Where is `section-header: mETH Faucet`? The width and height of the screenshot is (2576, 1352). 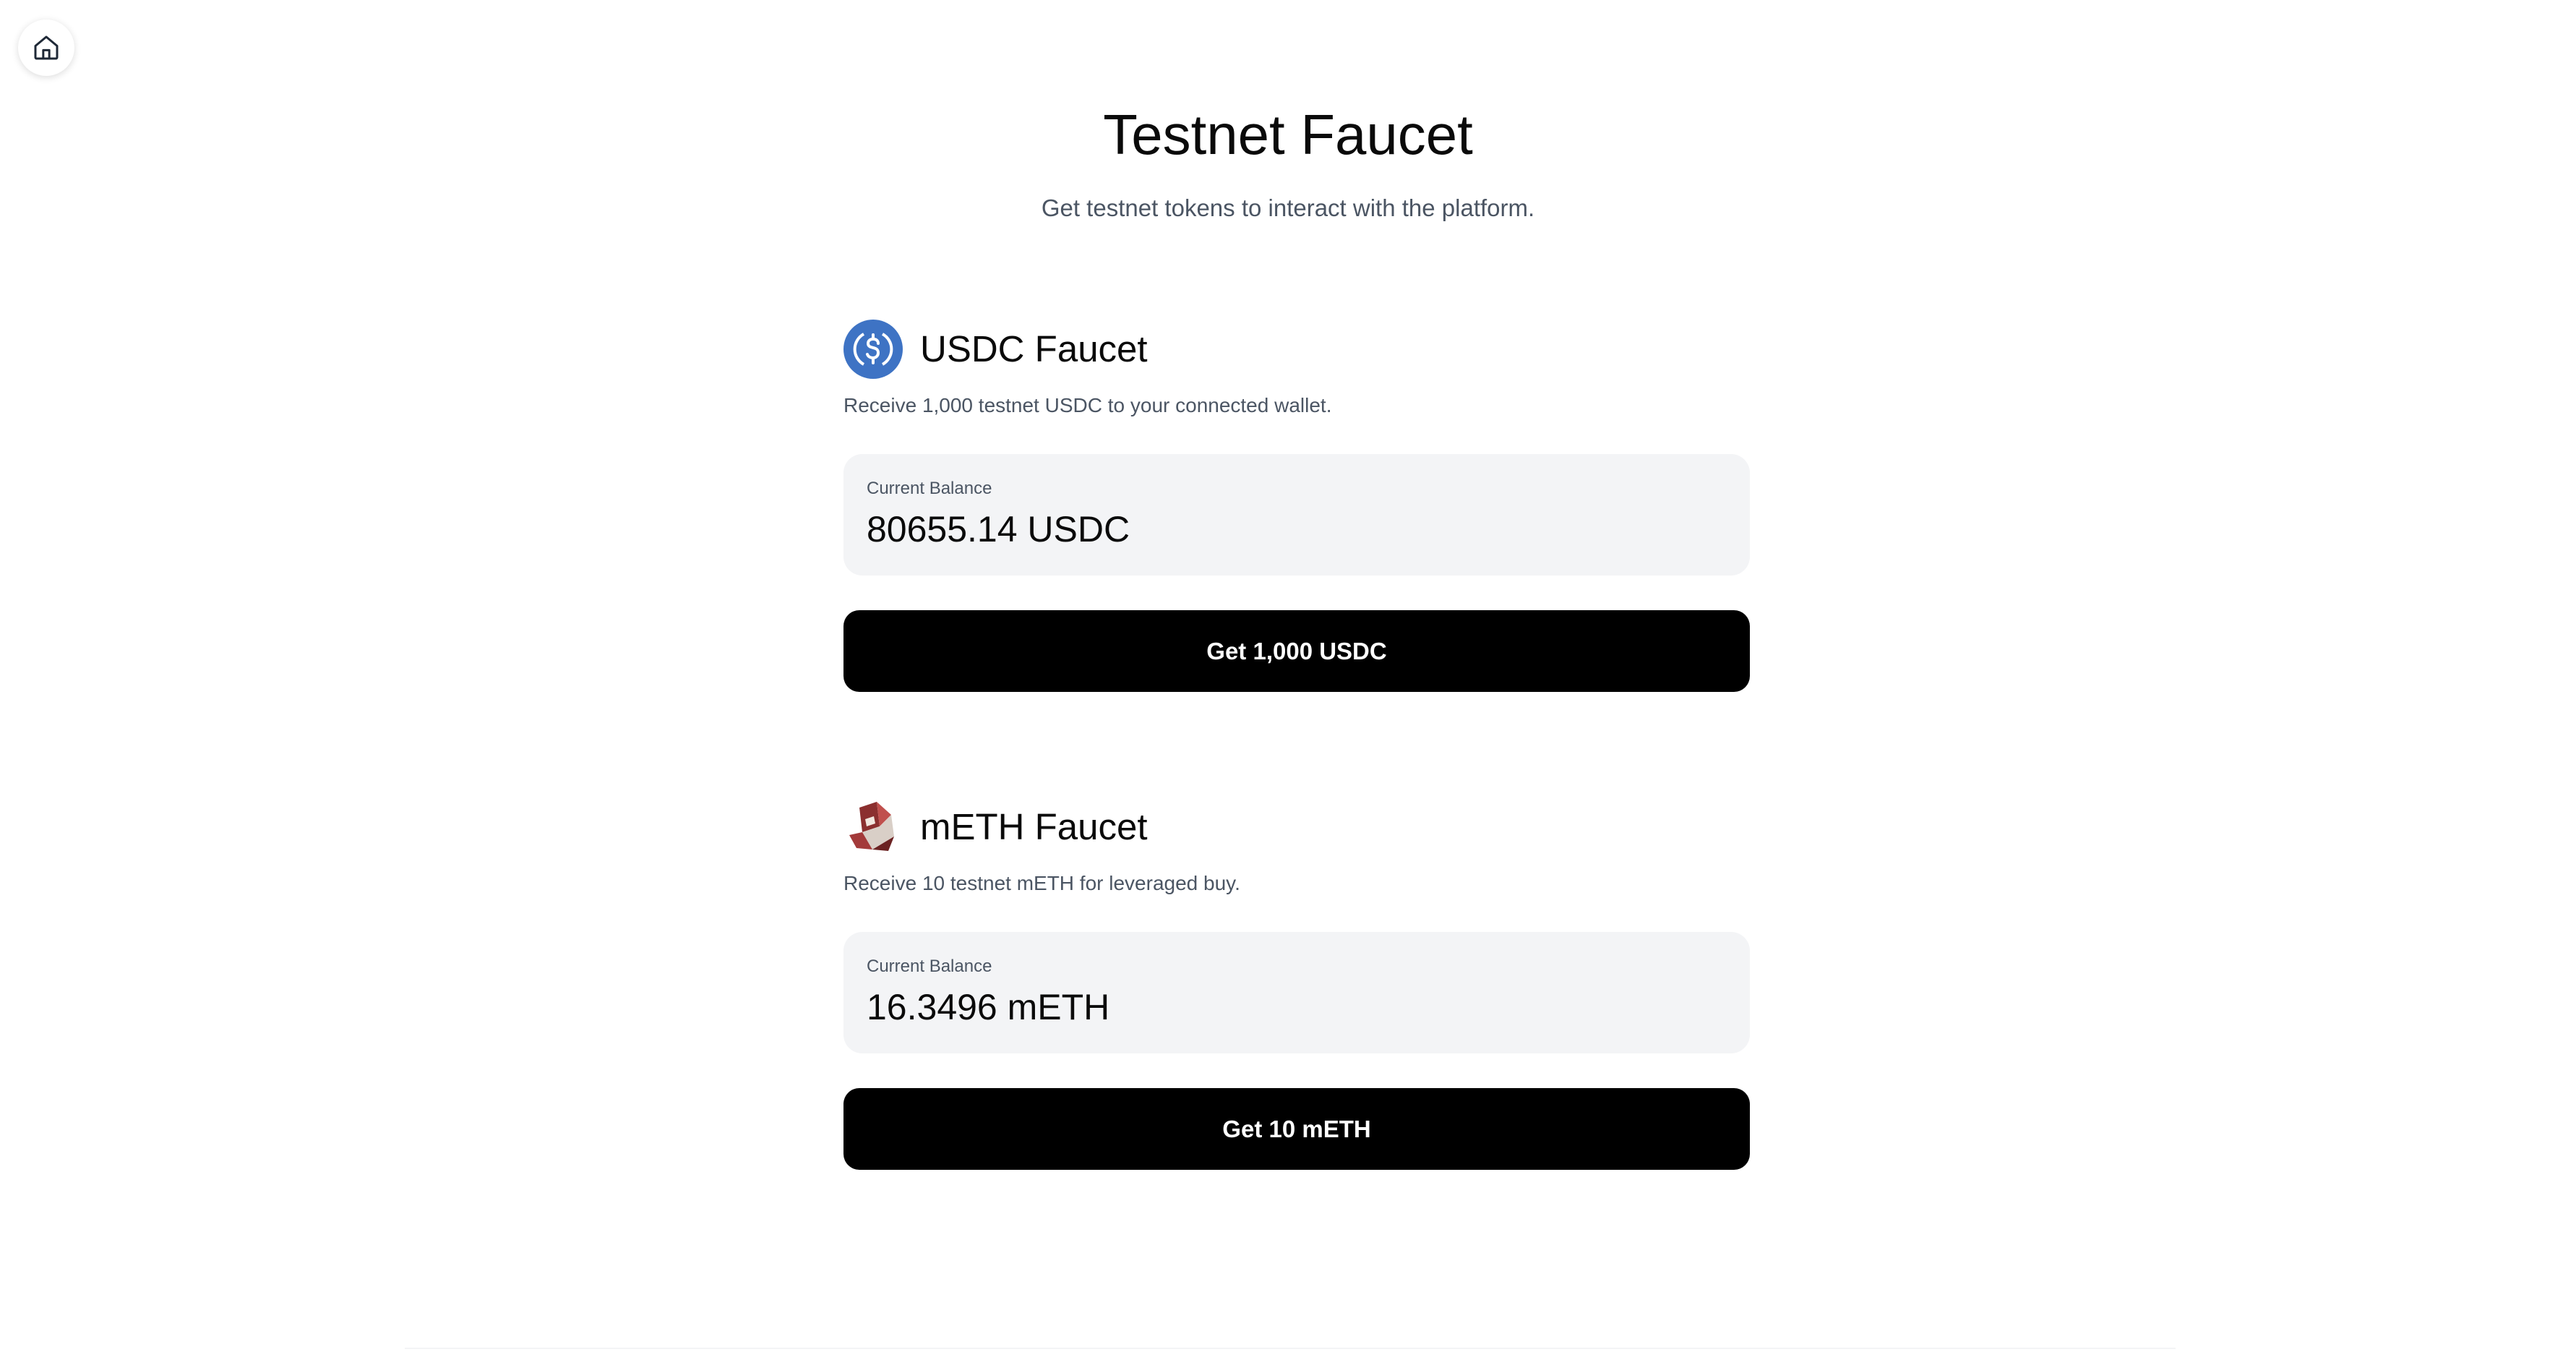
section-header: mETH Faucet is located at coordinates (1297, 827).